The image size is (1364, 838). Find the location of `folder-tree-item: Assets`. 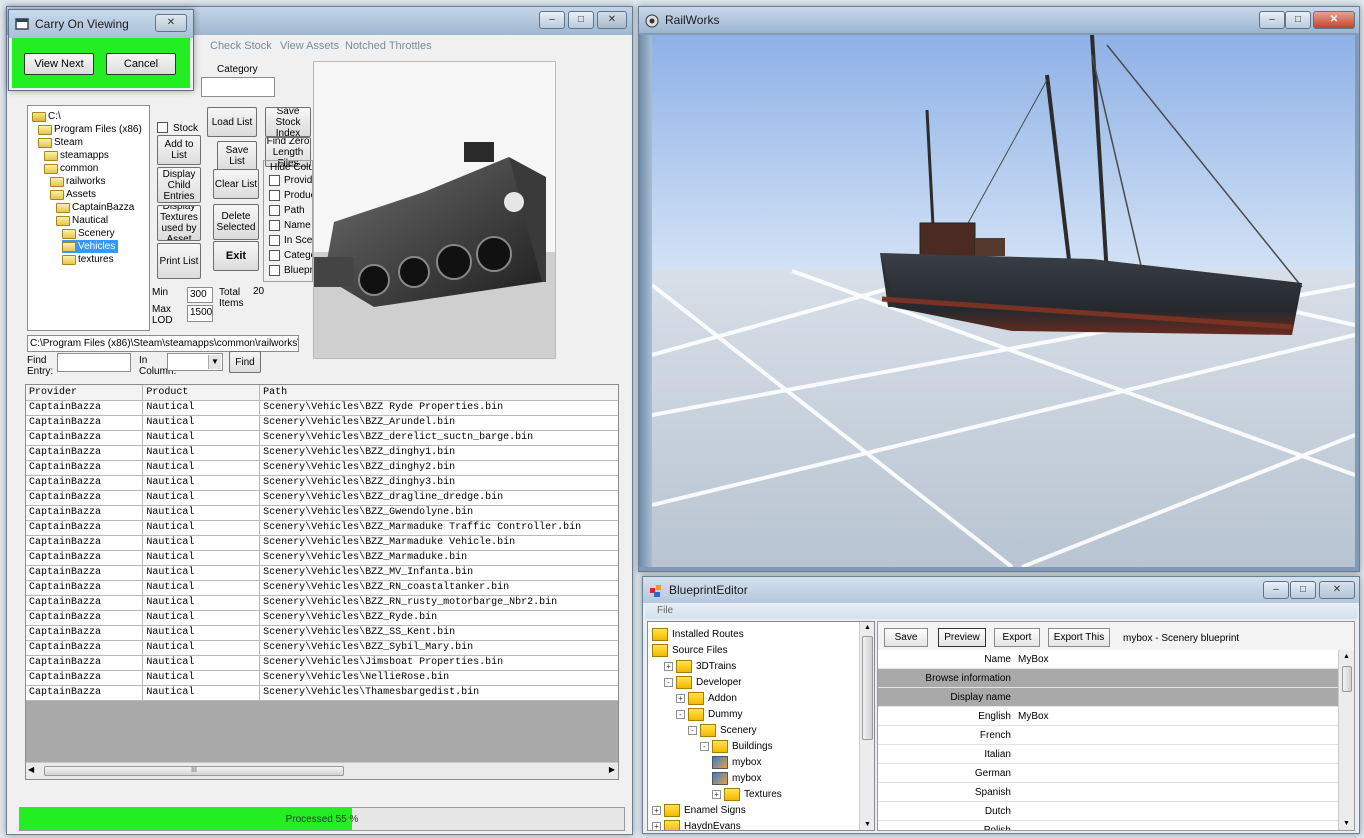

folder-tree-item: Assets is located at coordinates (74, 194).